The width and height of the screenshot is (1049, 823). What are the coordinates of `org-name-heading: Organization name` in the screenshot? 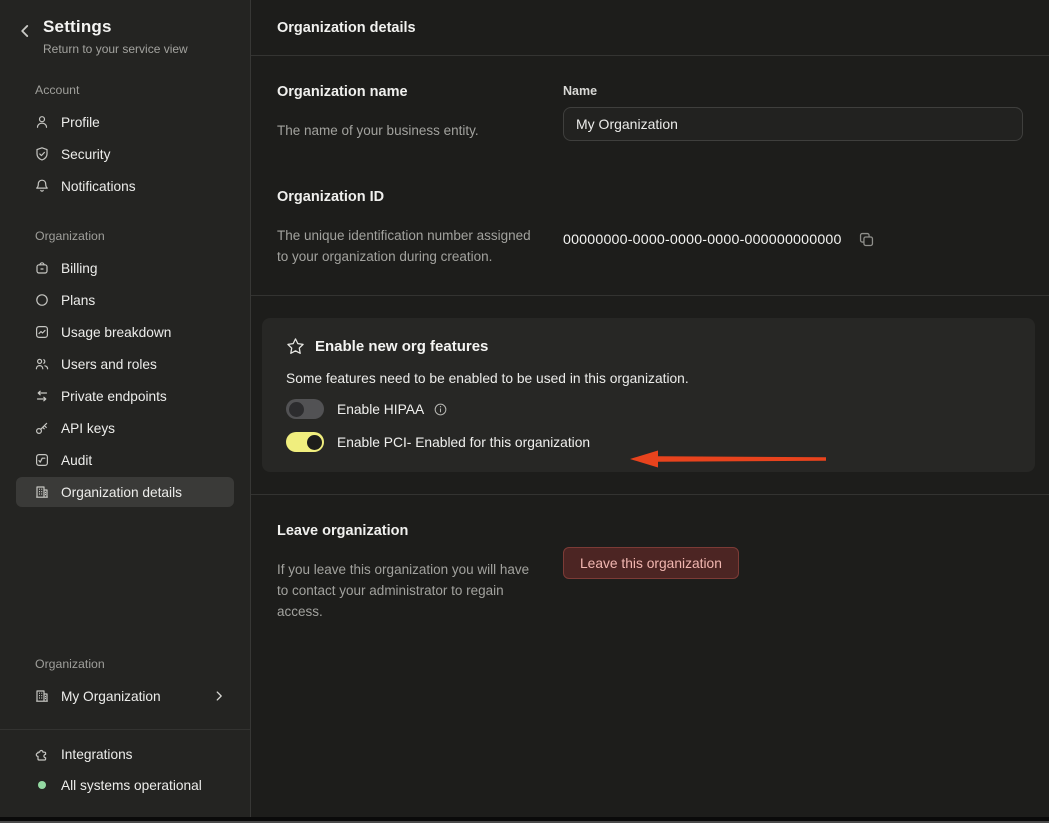 It's located at (342, 92).